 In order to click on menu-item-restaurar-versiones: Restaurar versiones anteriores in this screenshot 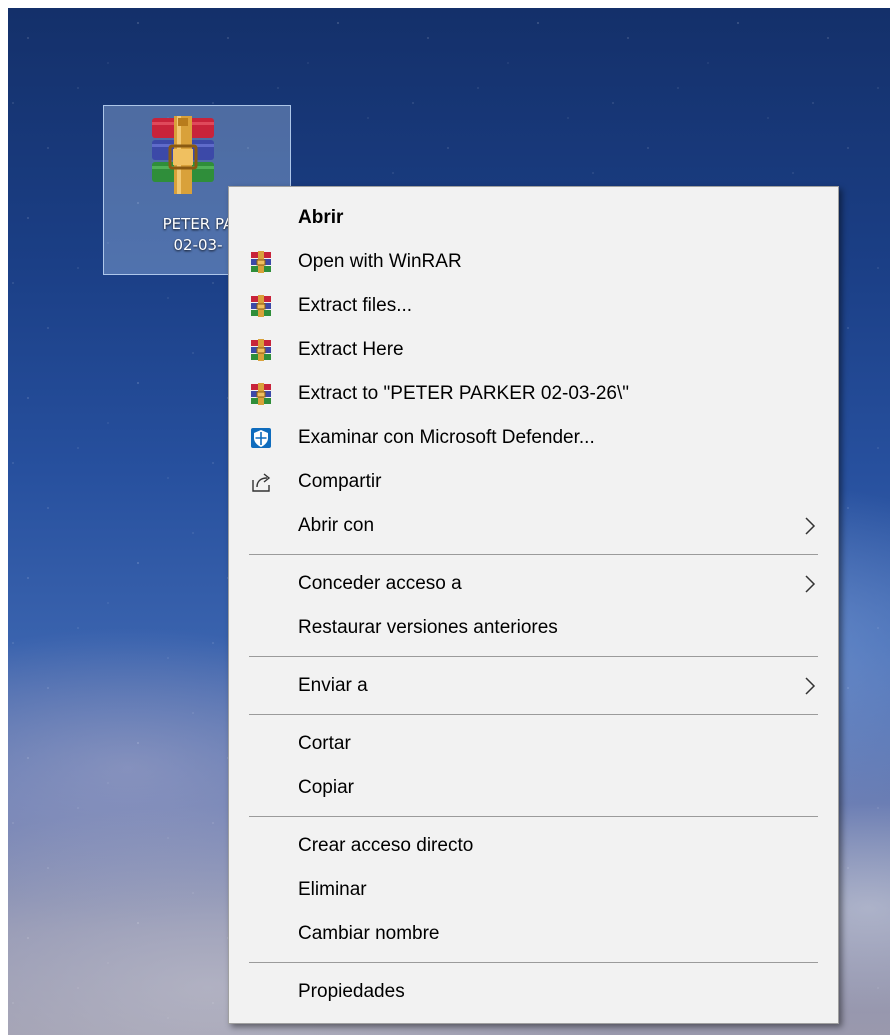, I will do `click(533, 628)`.